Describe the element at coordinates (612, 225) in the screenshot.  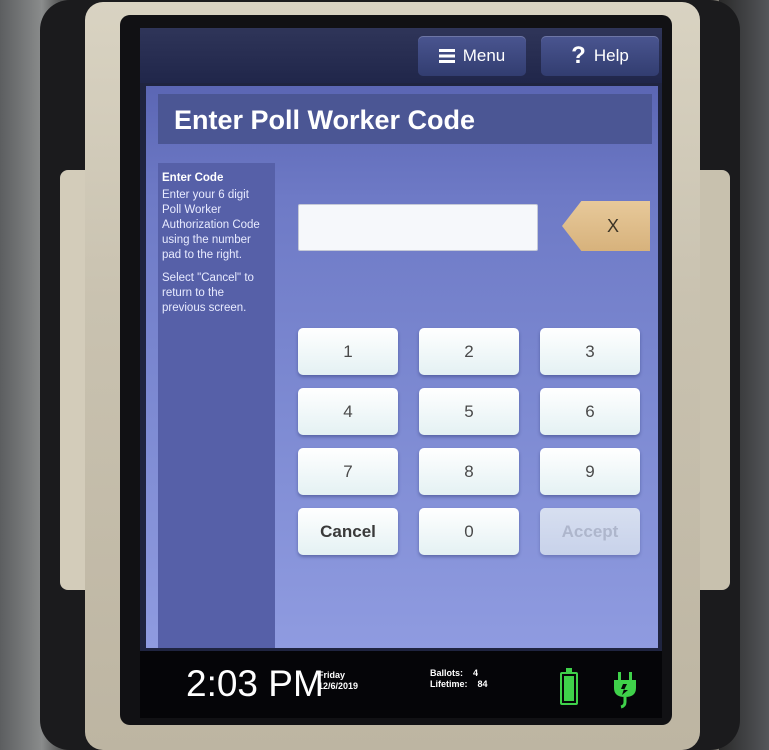
I see `clear-label: X` at that location.